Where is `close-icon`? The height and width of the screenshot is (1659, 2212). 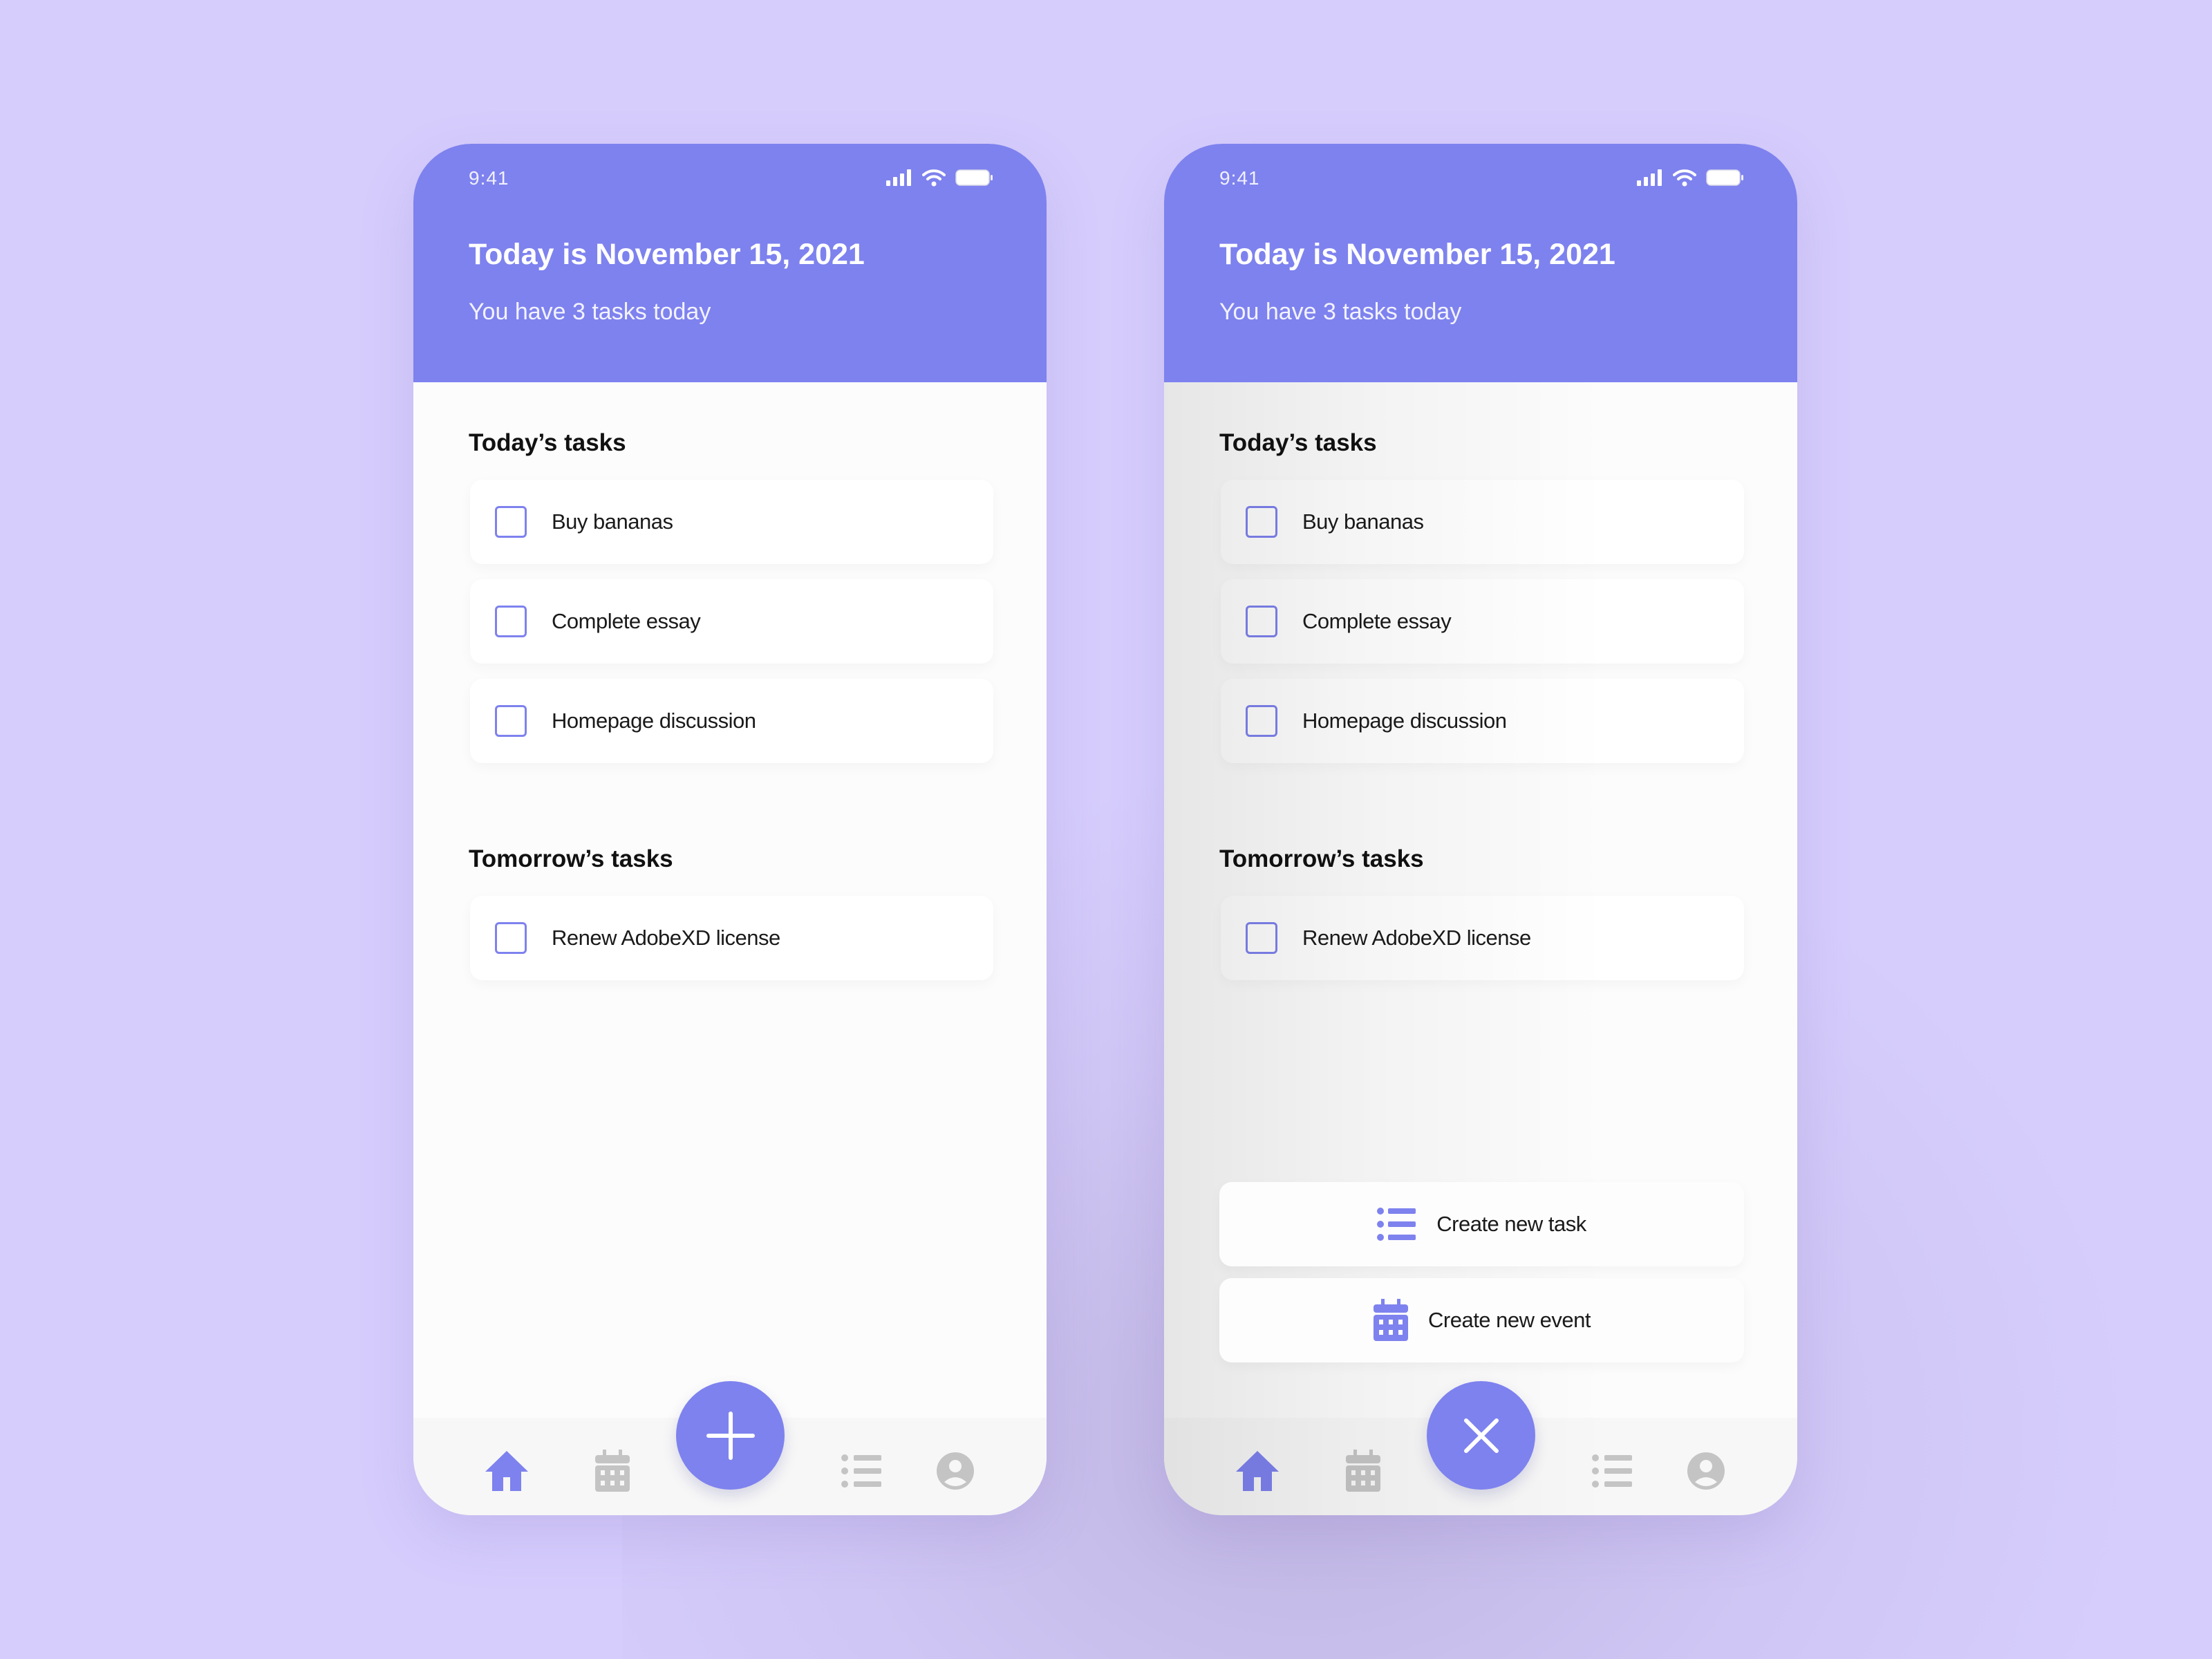
close-icon is located at coordinates (1481, 1436).